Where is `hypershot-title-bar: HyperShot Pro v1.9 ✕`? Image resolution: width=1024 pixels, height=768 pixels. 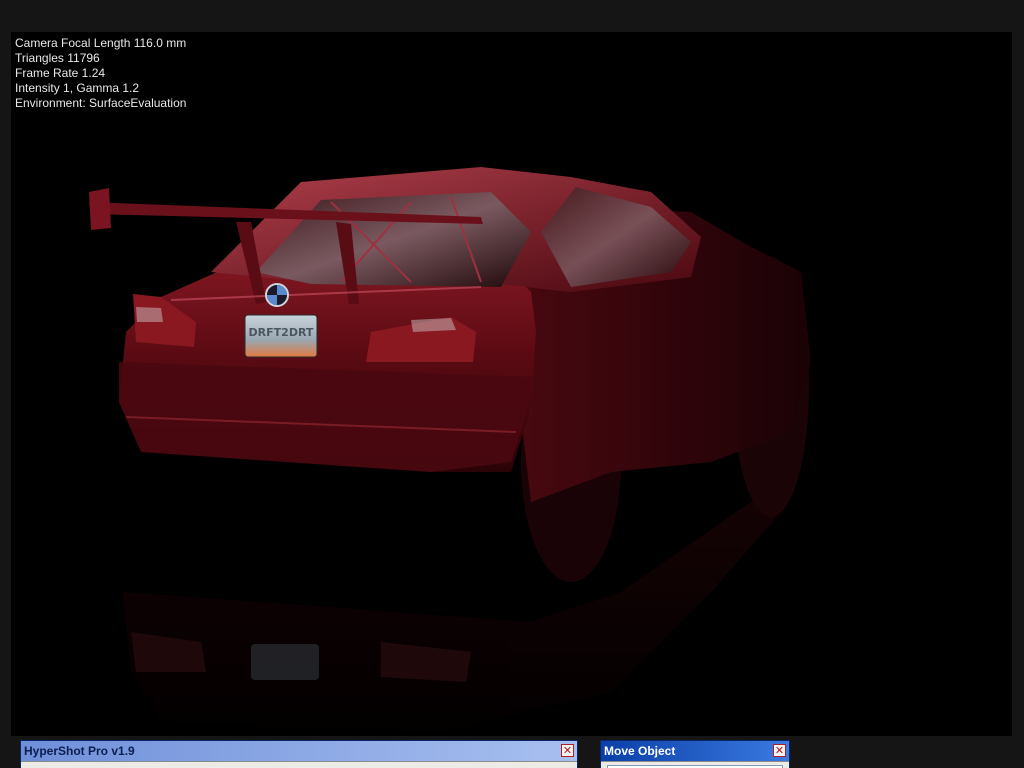
hypershot-title-bar: HyperShot Pro v1.9 ✕ is located at coordinates (299, 751).